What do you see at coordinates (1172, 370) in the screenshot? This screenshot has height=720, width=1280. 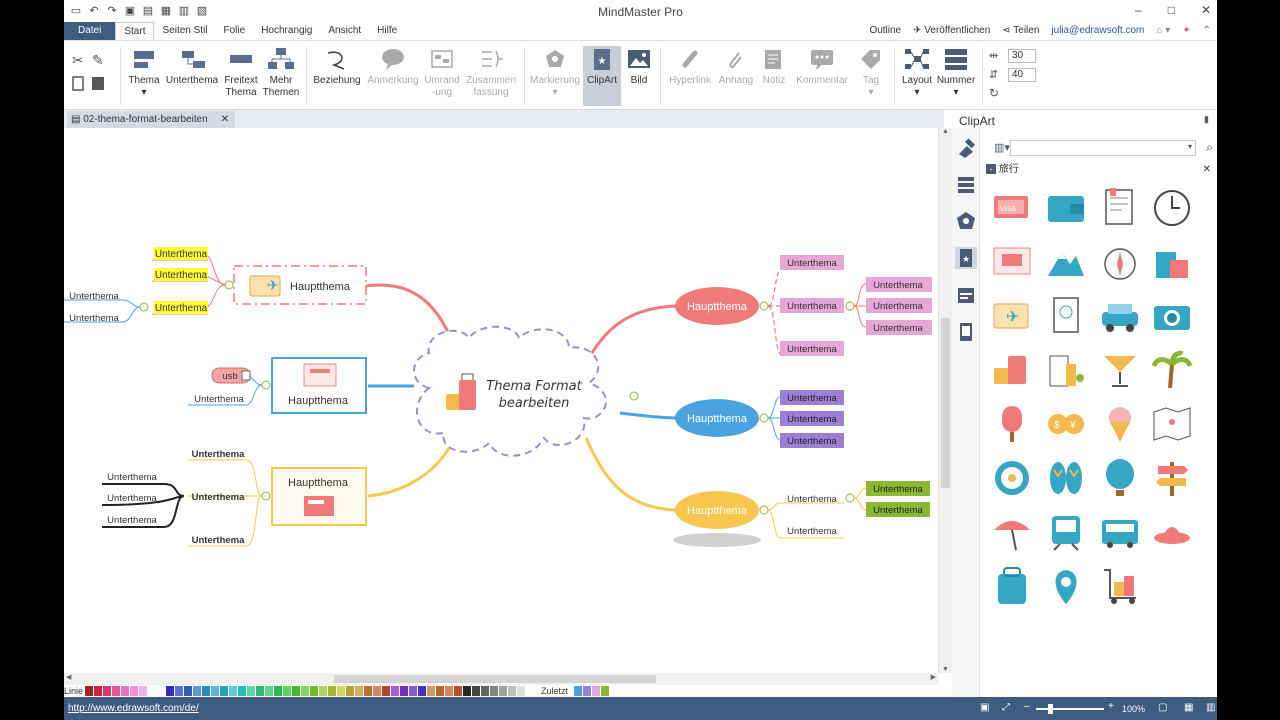 I see `palm-tree-clipart` at bounding box center [1172, 370].